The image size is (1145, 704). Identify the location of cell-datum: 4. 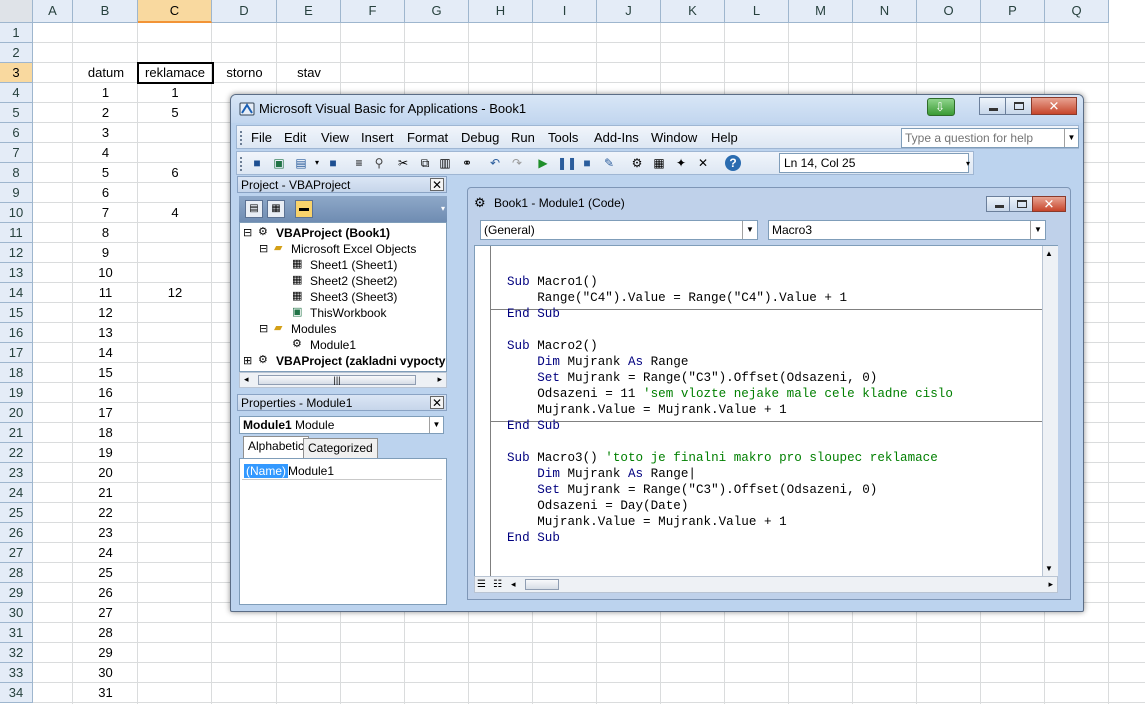
(105, 153).